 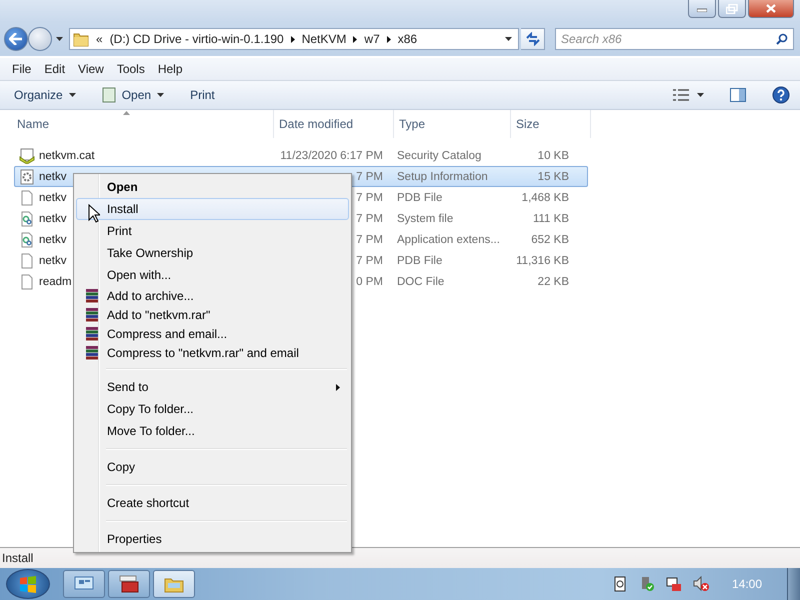 What do you see at coordinates (552, 156) in the screenshot?
I see `file-size: 10 KB` at bounding box center [552, 156].